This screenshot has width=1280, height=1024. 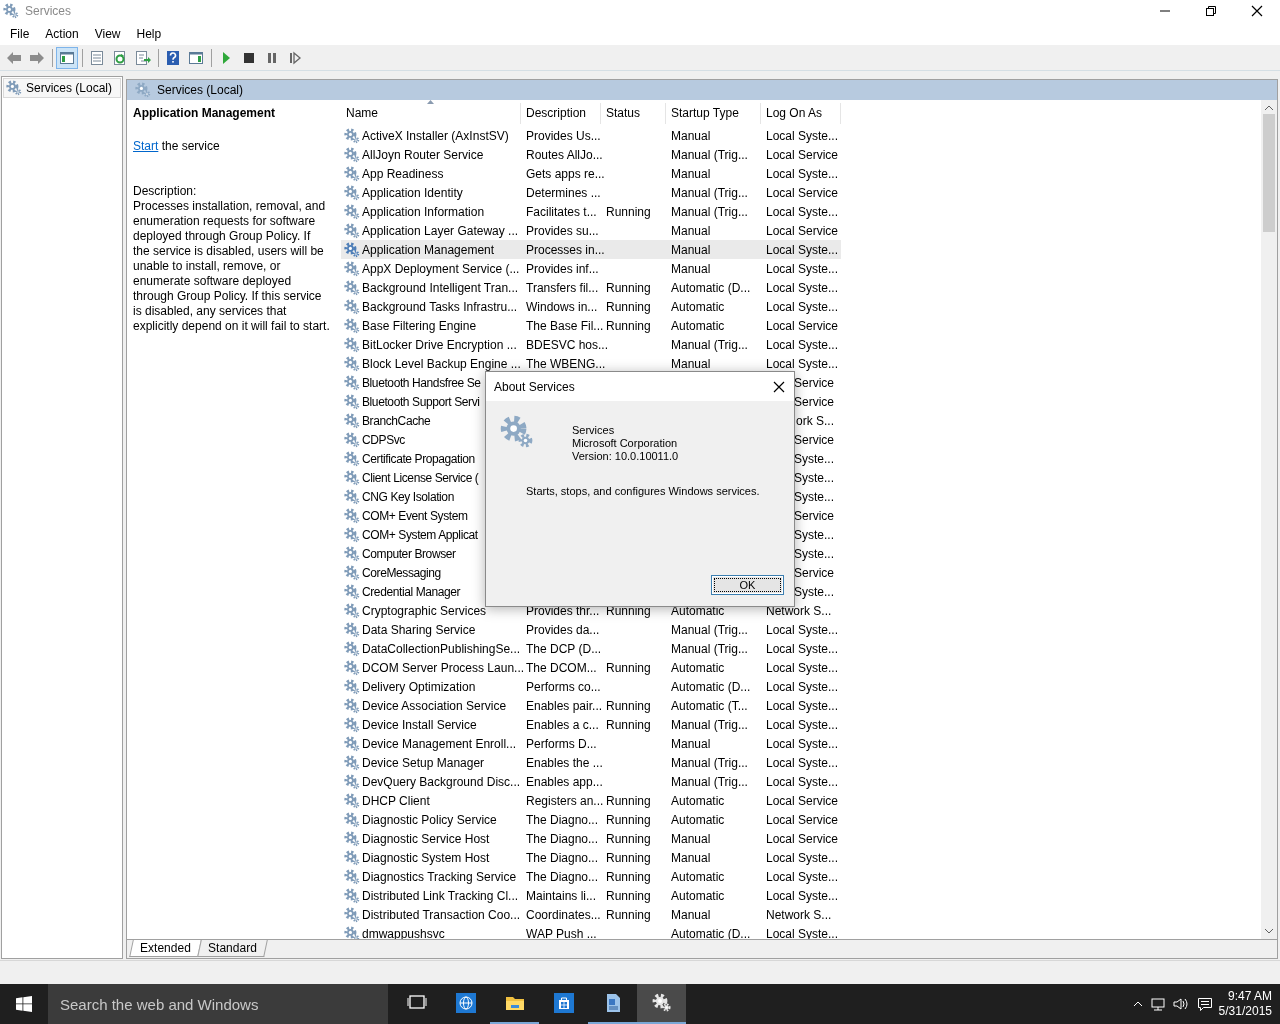 I want to click on service-name: Base Filtering Engine, so click(x=419, y=325).